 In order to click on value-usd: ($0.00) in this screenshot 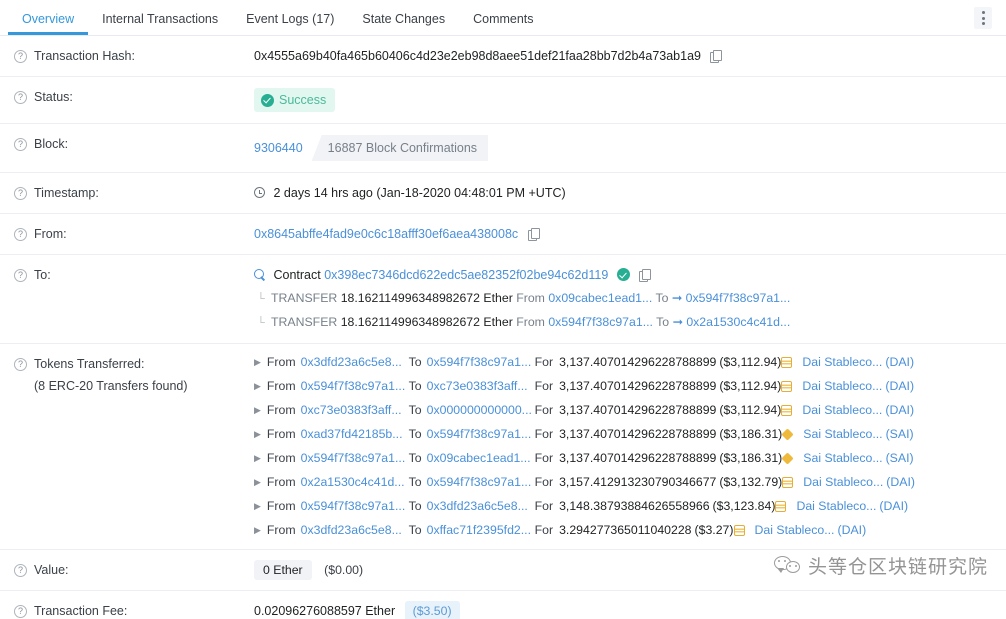, I will do `click(344, 570)`.